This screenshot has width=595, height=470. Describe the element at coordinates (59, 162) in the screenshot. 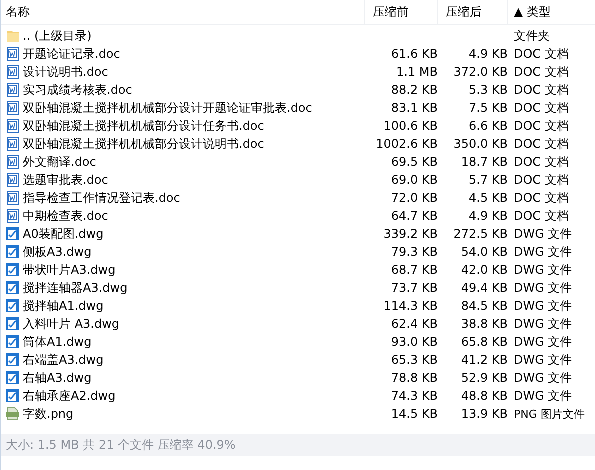

I see `file-name: 外文翻译.doc` at that location.